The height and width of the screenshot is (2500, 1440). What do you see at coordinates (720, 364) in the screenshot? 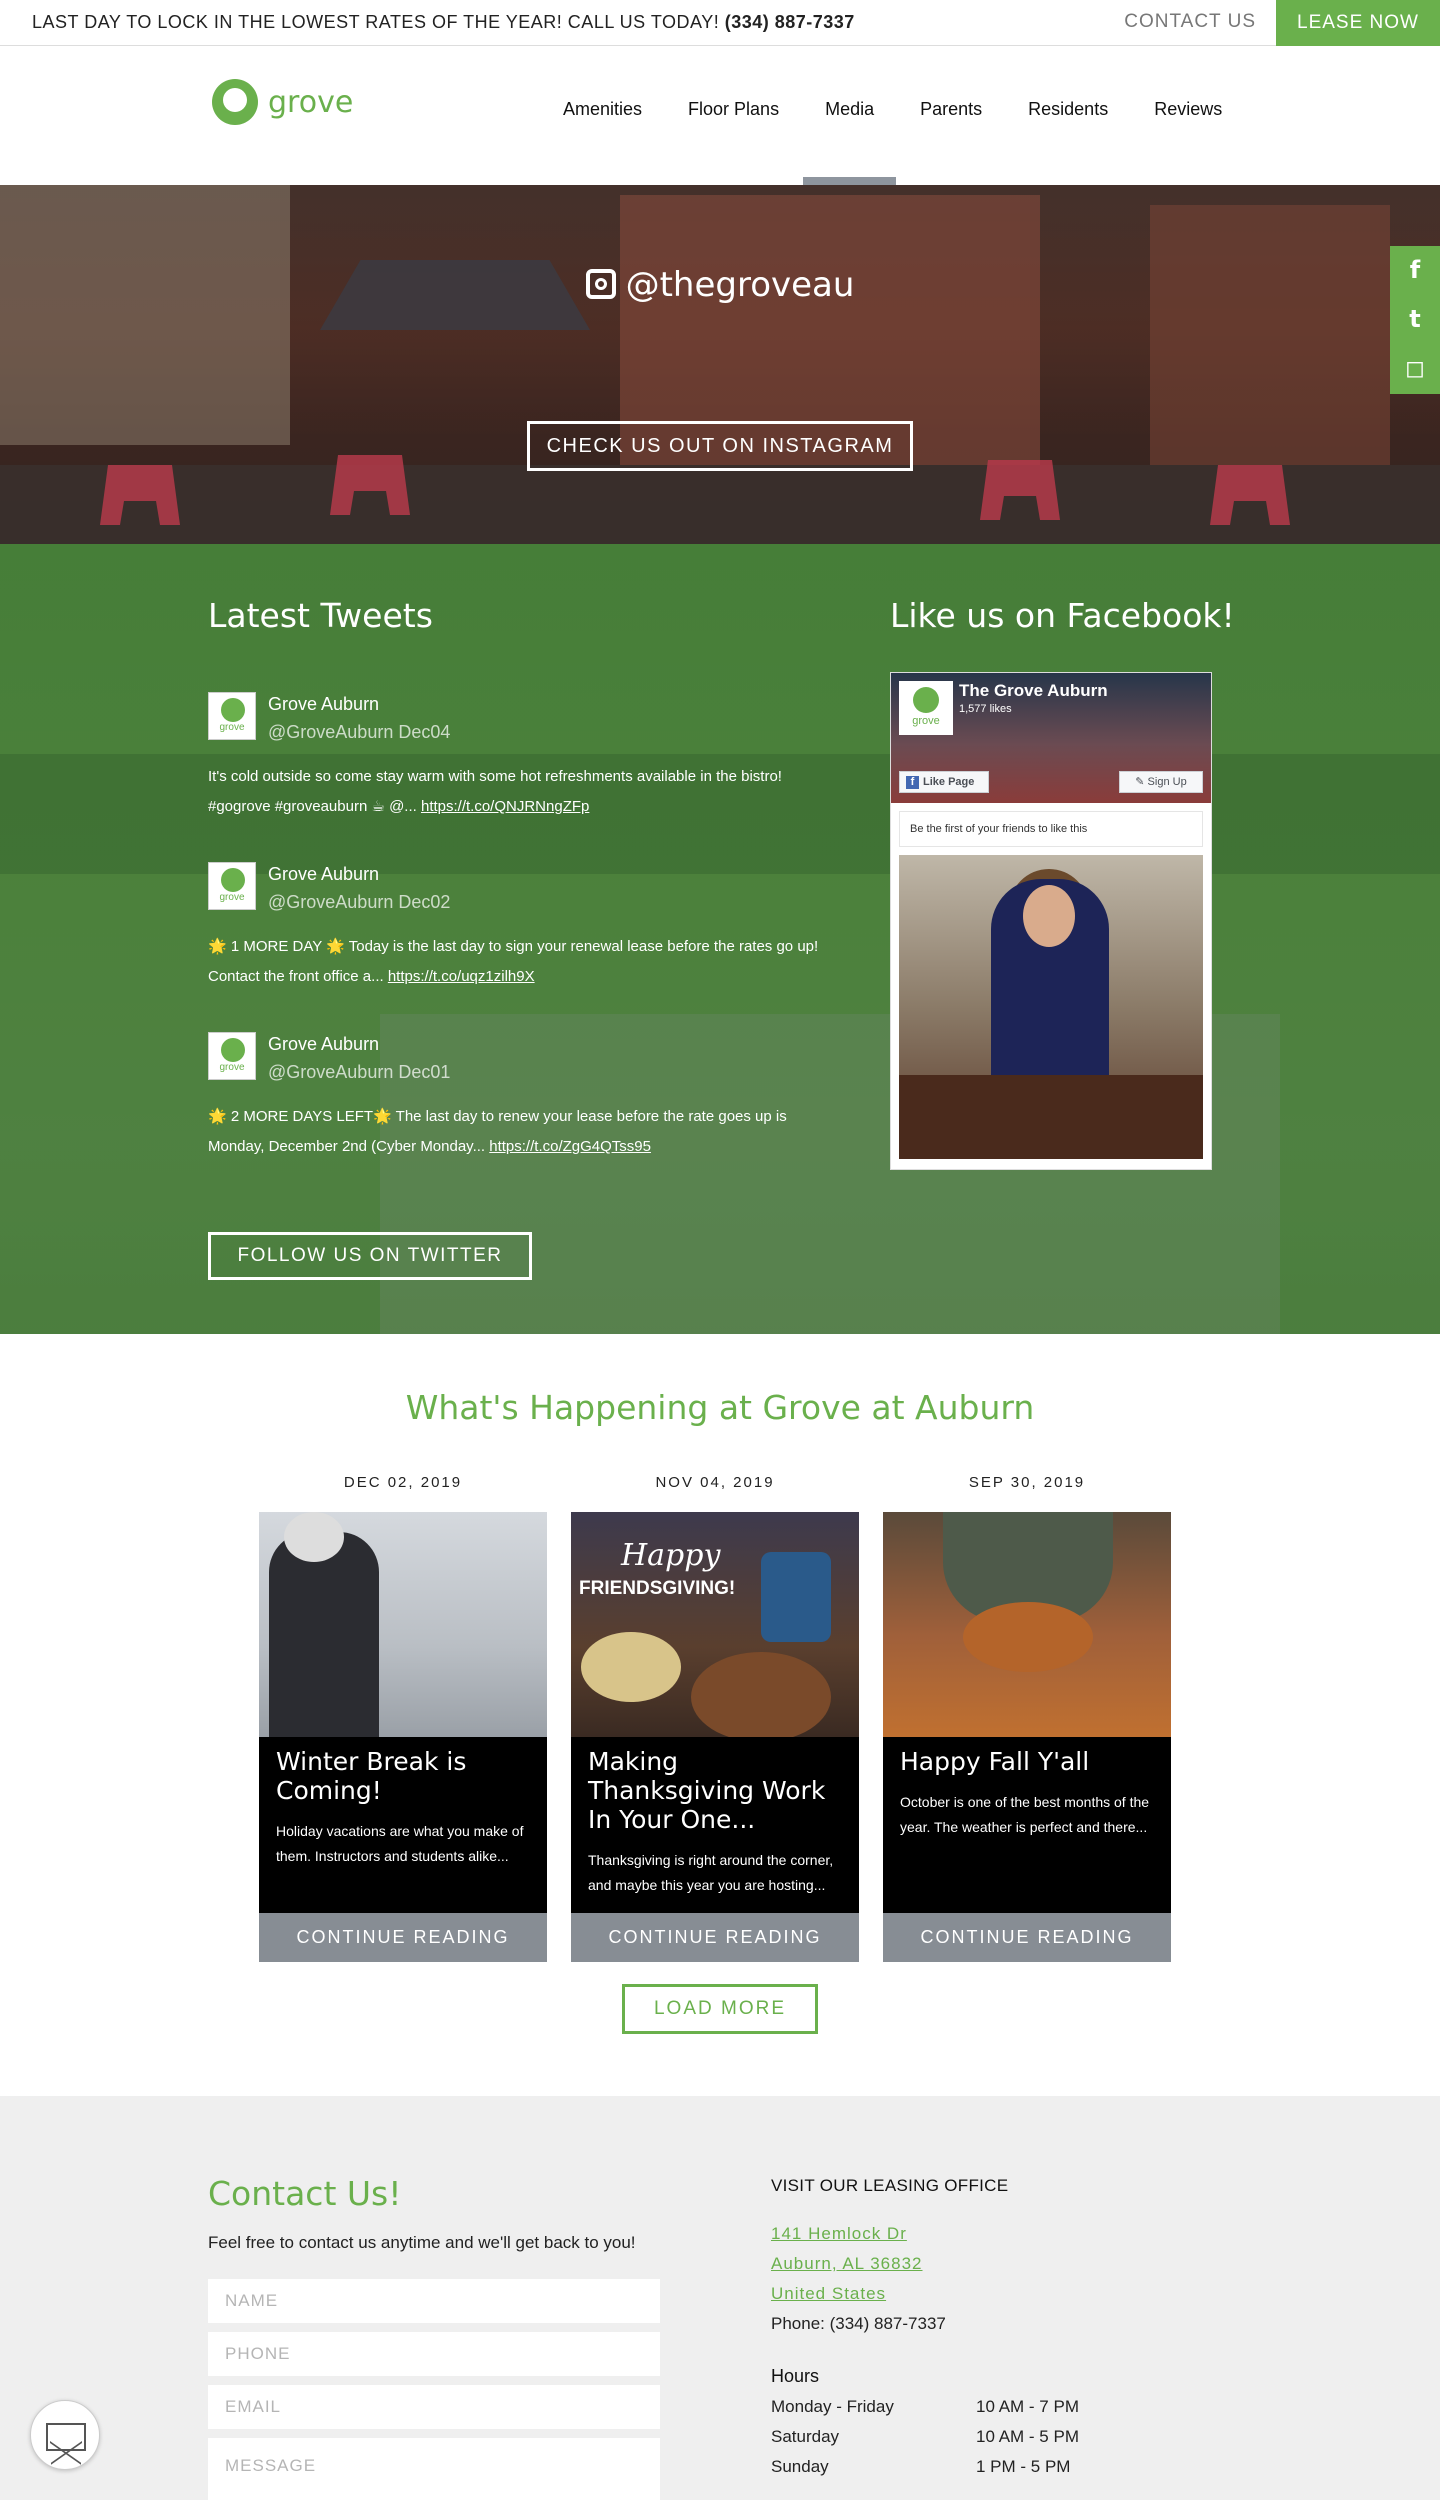
I see `instagram-hero: @thegroveau CHECK US OUT ON INSTAGRAM` at bounding box center [720, 364].